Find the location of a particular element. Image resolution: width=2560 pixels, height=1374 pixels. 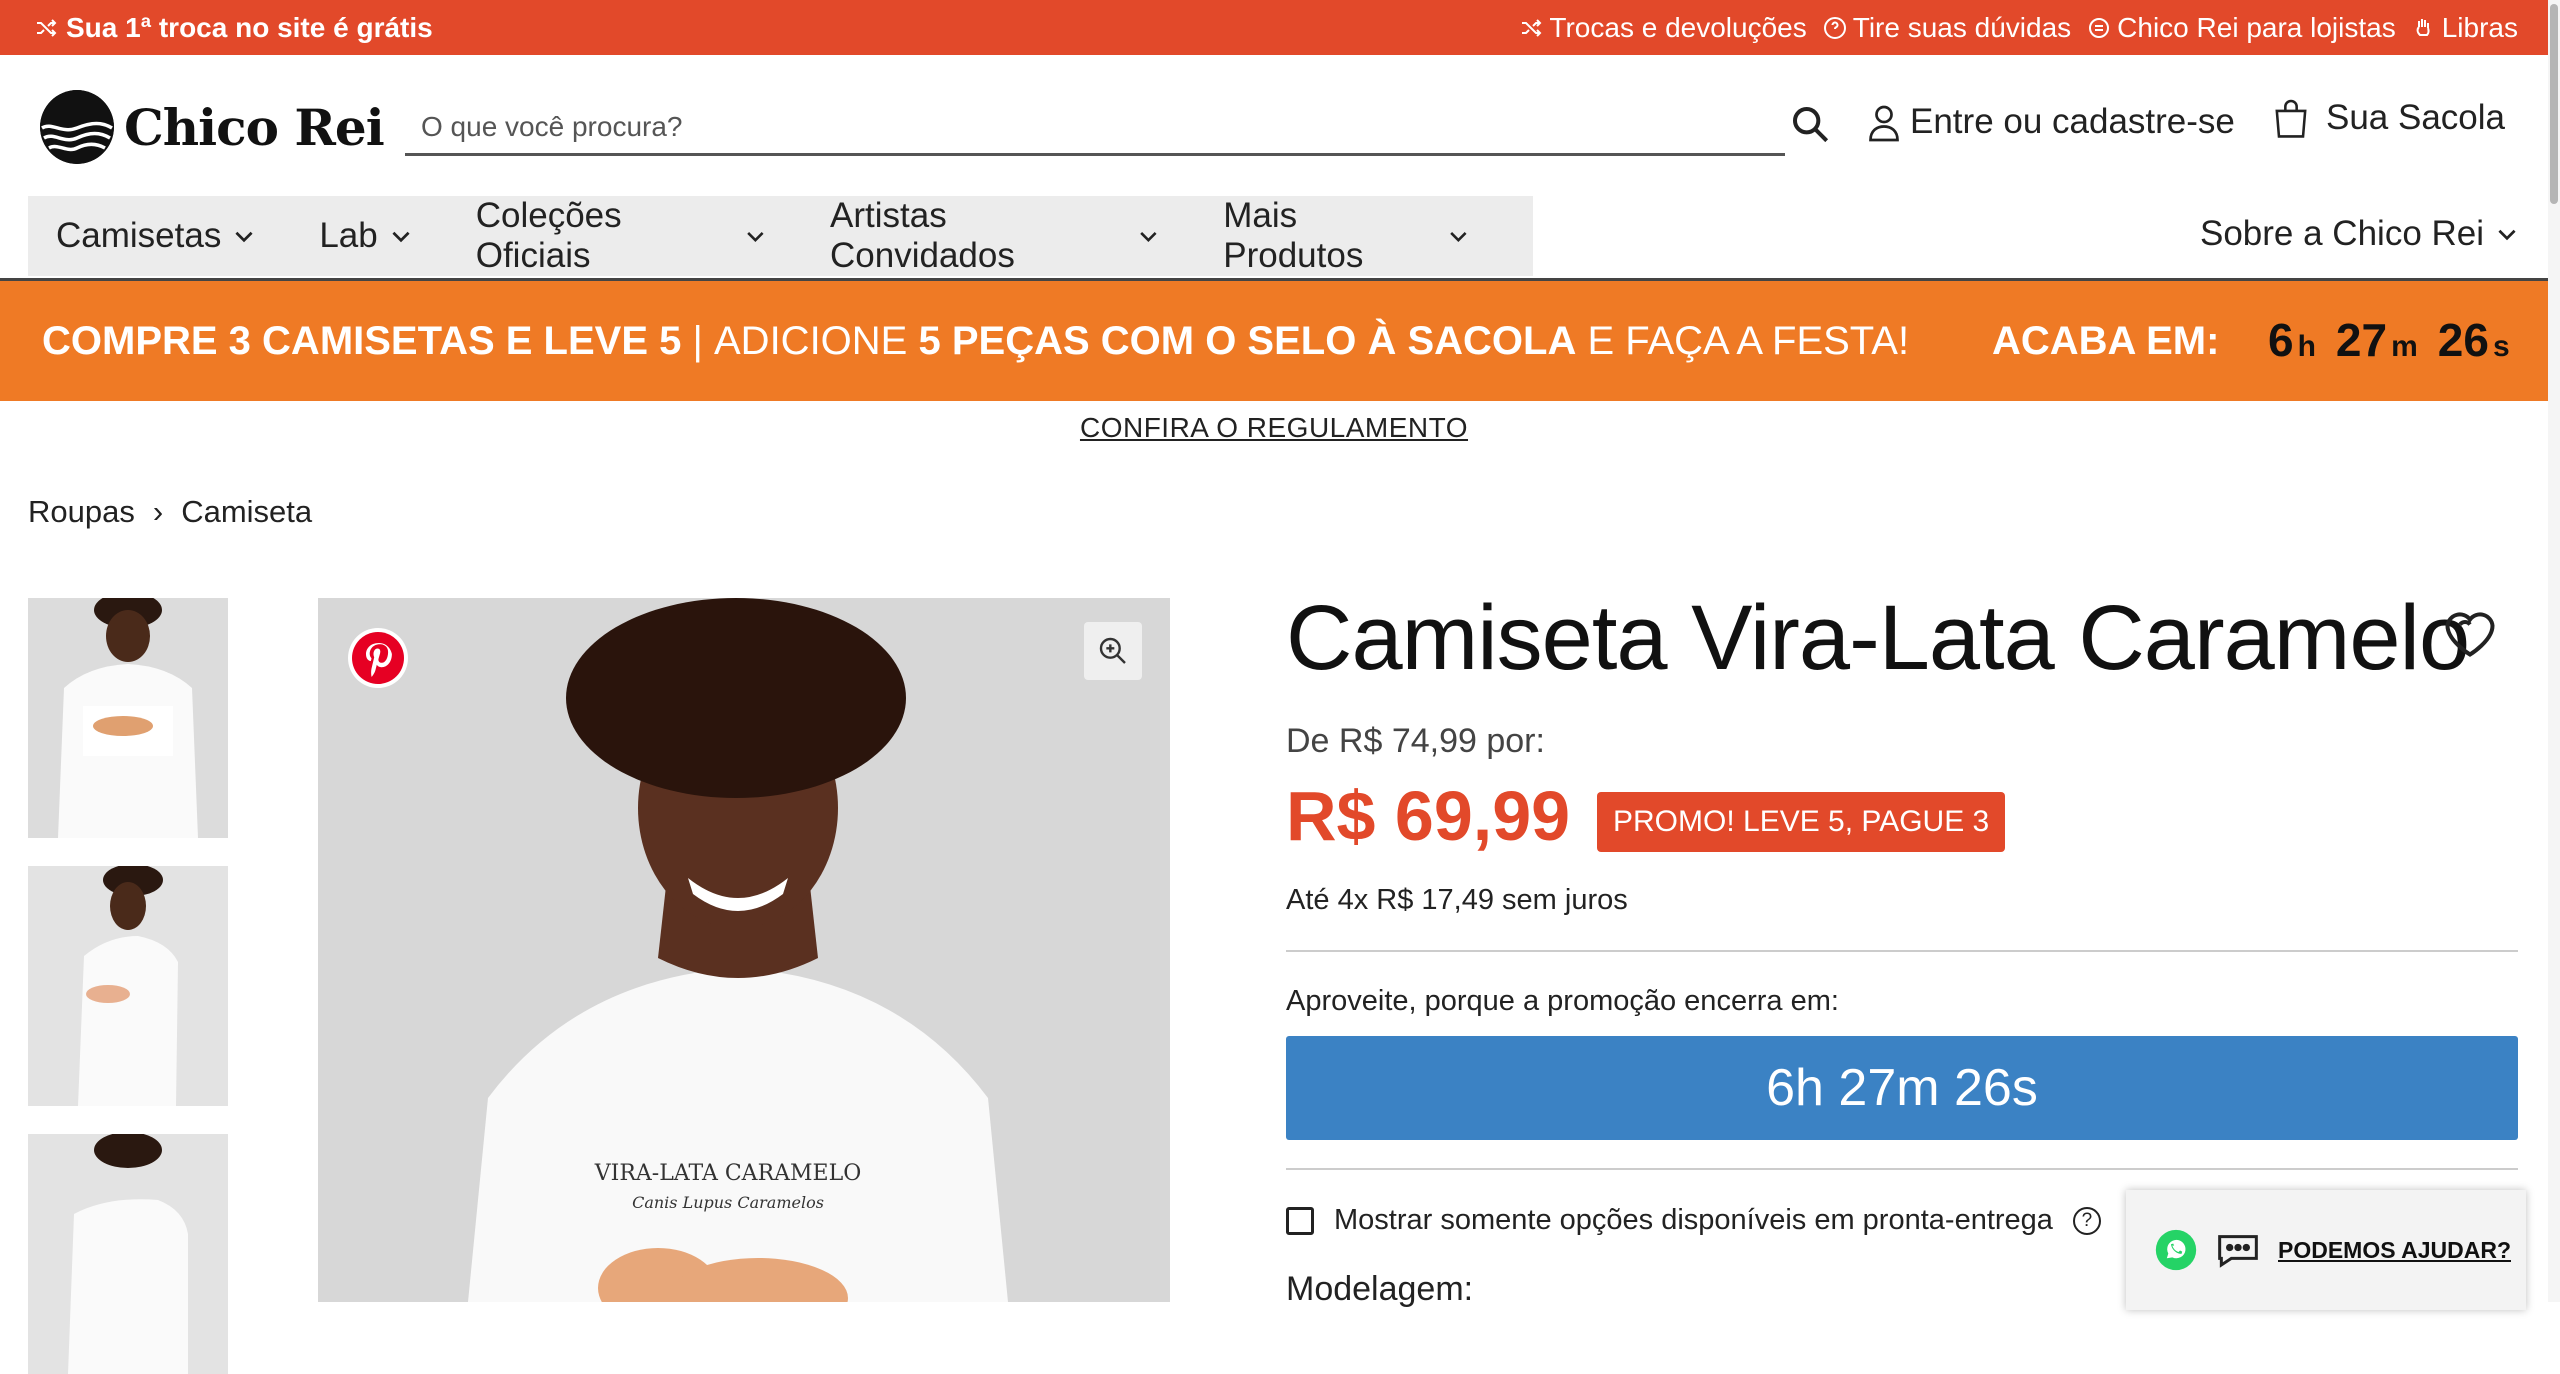

nav-label: Coleções Oficiais is located at coordinates (548, 235).